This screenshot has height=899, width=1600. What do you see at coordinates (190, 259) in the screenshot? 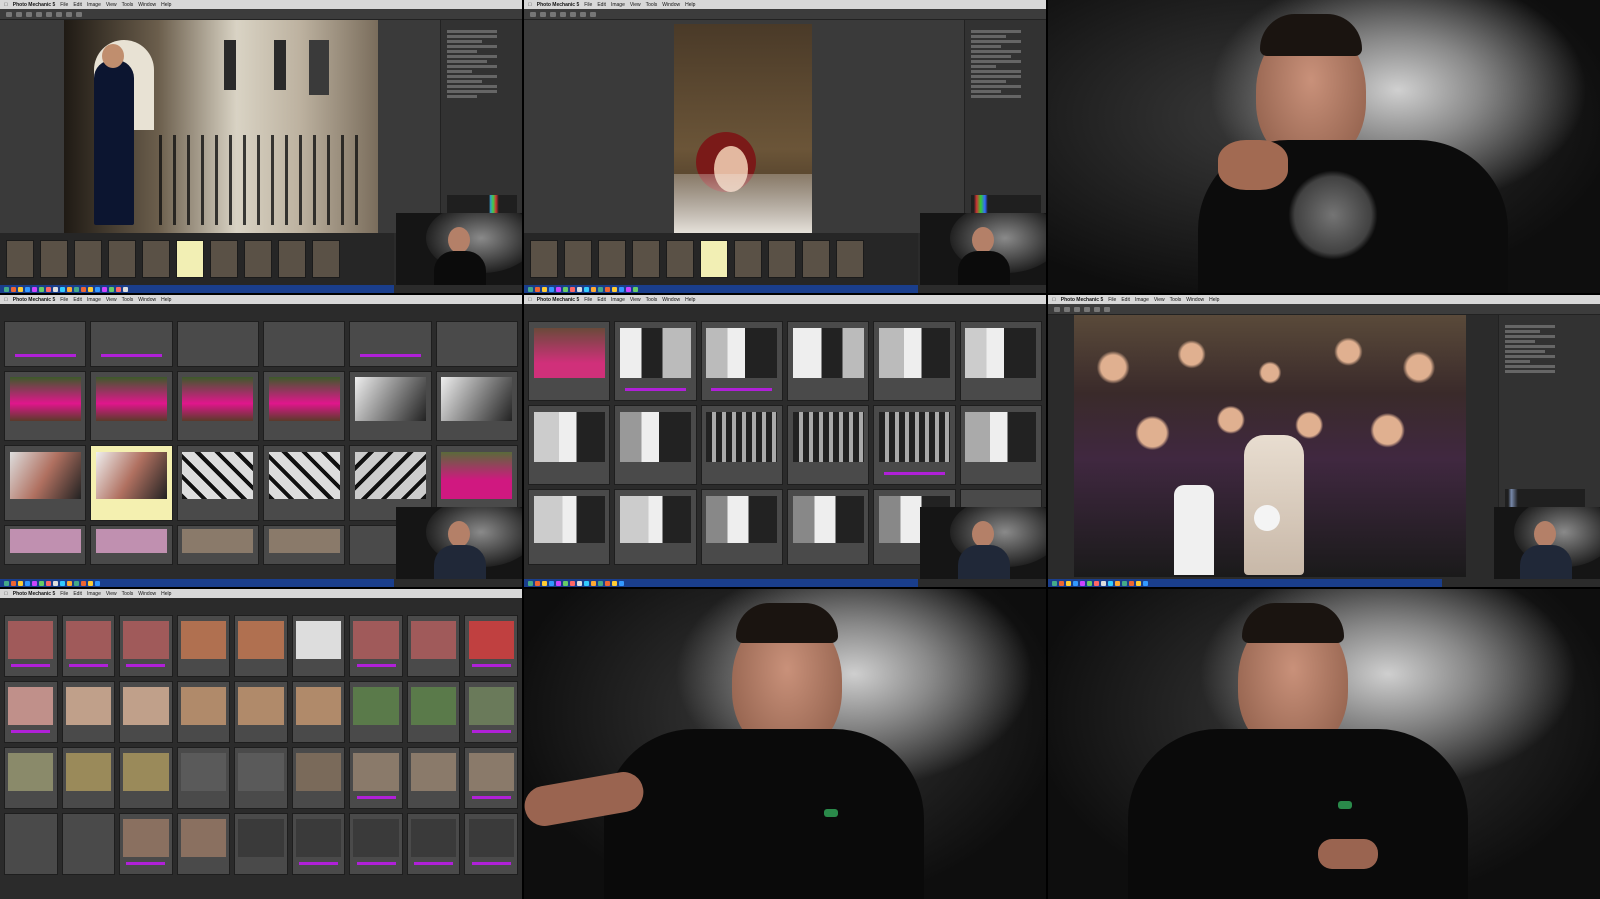
I see `film-thumb-selected` at bounding box center [190, 259].